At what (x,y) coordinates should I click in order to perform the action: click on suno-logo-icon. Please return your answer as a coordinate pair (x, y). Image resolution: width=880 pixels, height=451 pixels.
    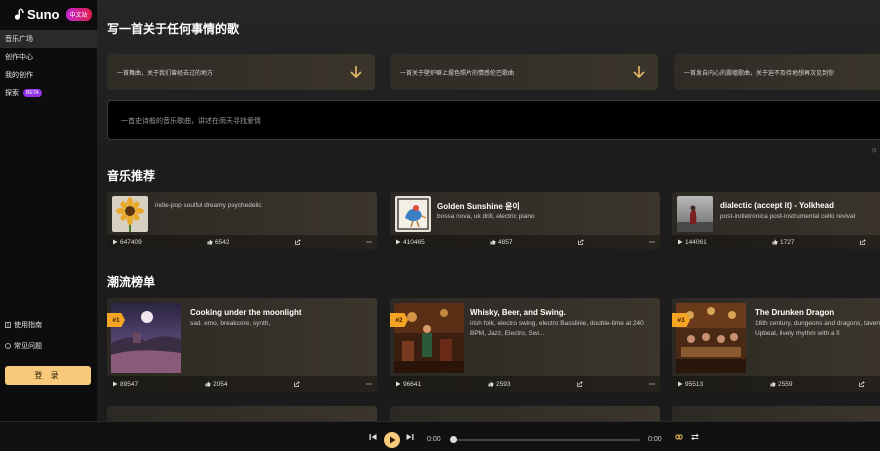
    Looking at the image, I should click on (19, 13).